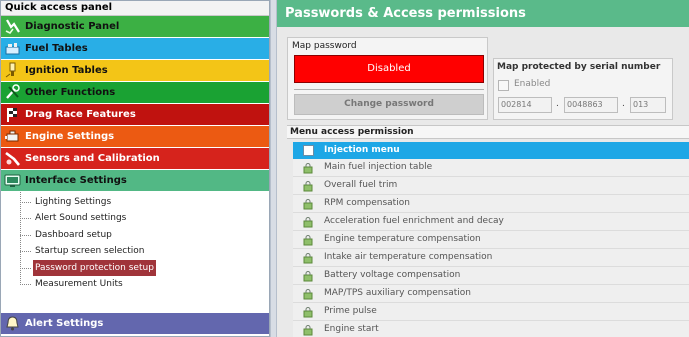 This screenshot has width=689, height=337. I want to click on tree-item-dashboard-setup: Dashboard setup, so click(135, 235).